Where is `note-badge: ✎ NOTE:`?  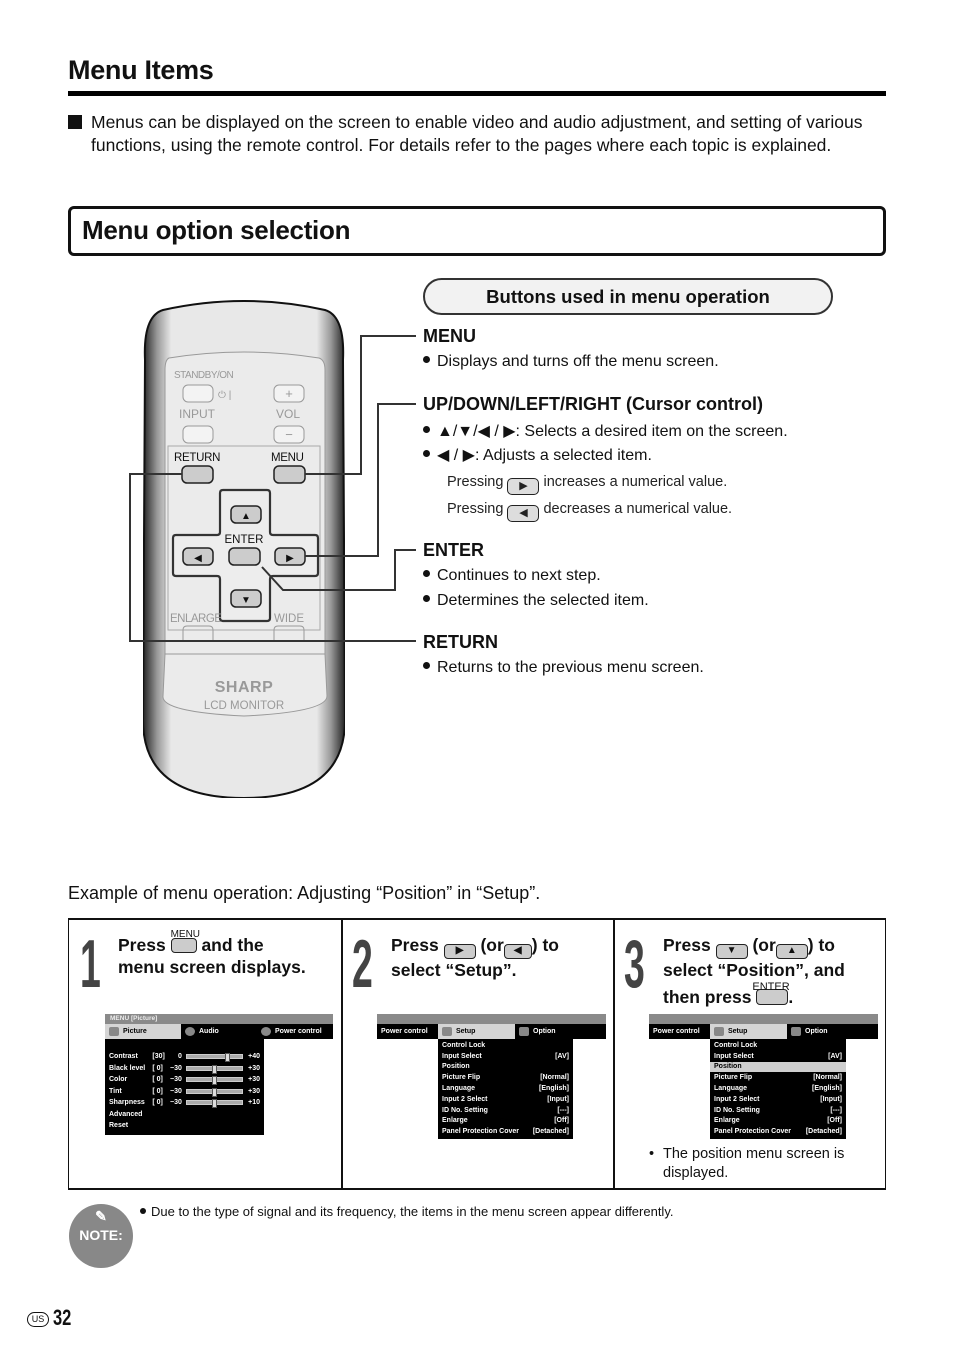 note-badge: ✎ NOTE: is located at coordinates (101, 1236).